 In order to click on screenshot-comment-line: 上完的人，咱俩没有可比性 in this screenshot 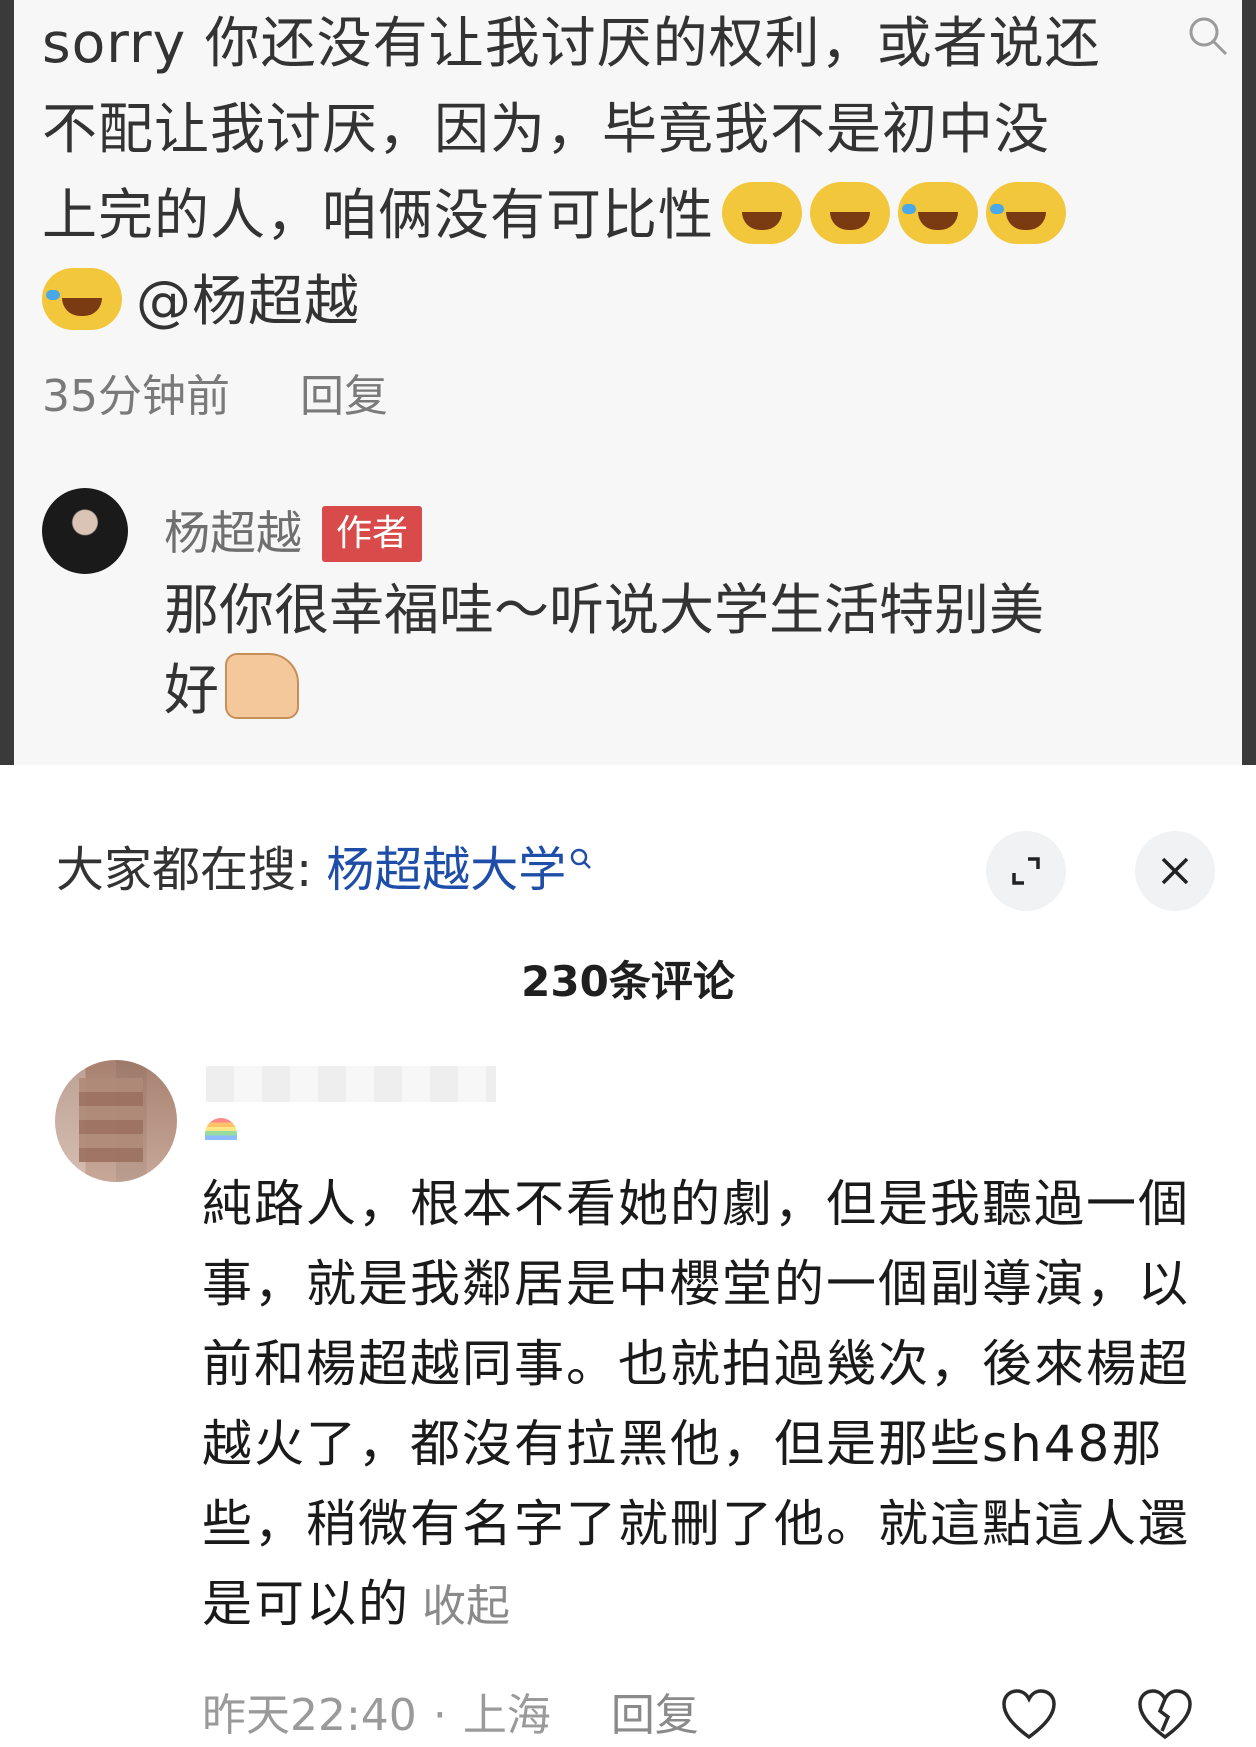, I will do `click(632, 215)`.